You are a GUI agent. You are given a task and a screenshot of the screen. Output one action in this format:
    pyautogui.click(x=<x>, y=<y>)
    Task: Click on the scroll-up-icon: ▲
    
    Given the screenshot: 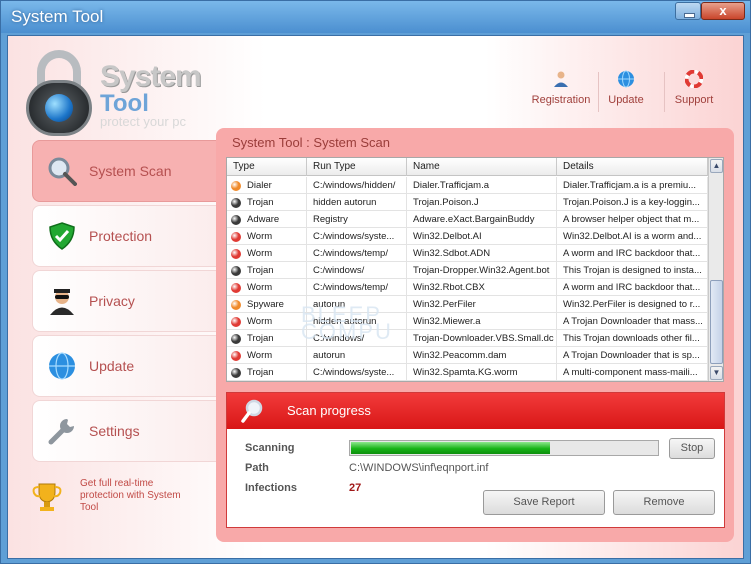 What is the action you would take?
    pyautogui.click(x=716, y=166)
    